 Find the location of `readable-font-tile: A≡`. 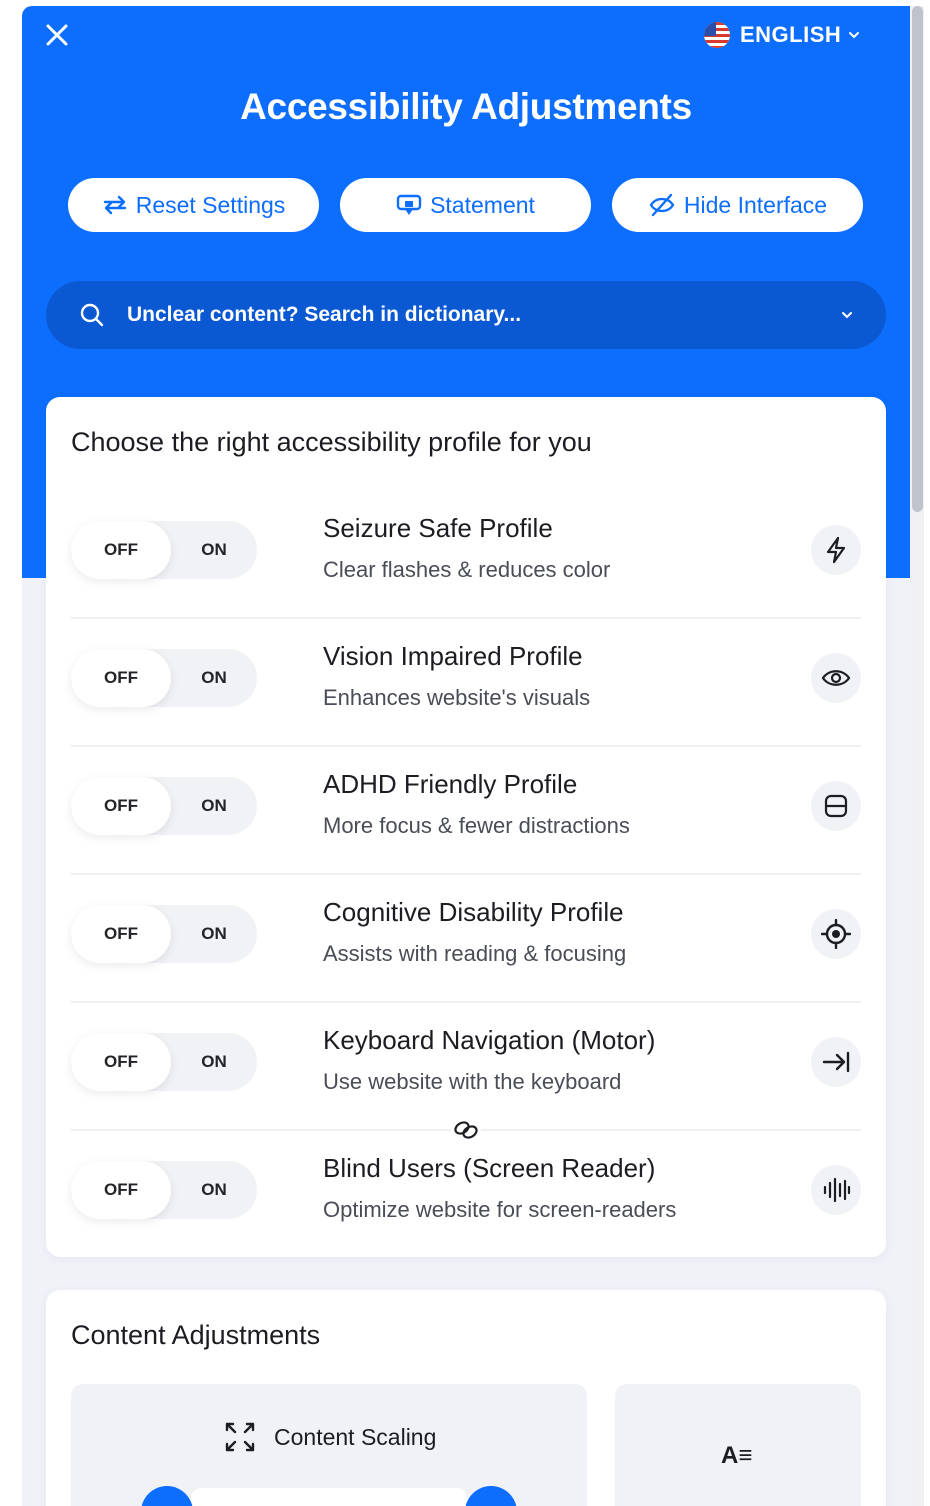

readable-font-tile: A≡ is located at coordinates (738, 1445).